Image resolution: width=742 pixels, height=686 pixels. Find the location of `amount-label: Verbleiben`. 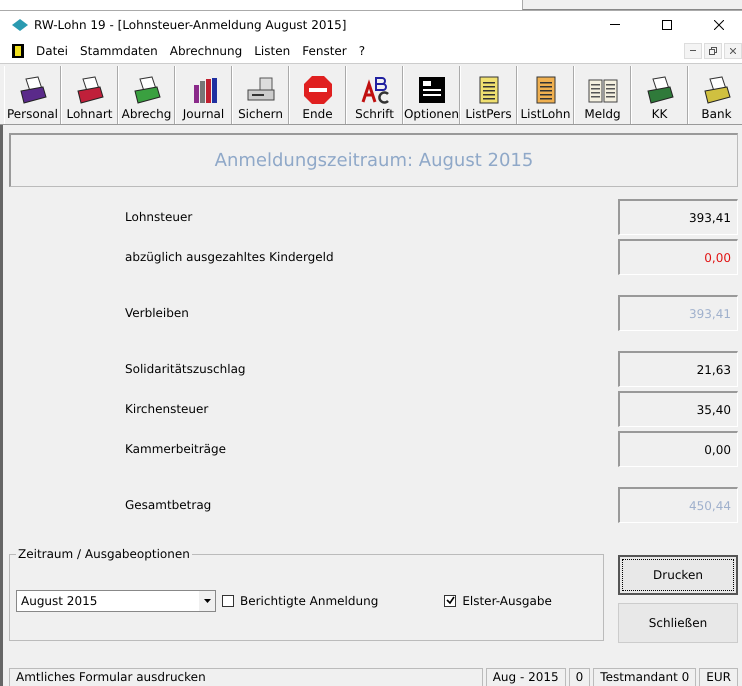

amount-label: Verbleiben is located at coordinates (157, 313).